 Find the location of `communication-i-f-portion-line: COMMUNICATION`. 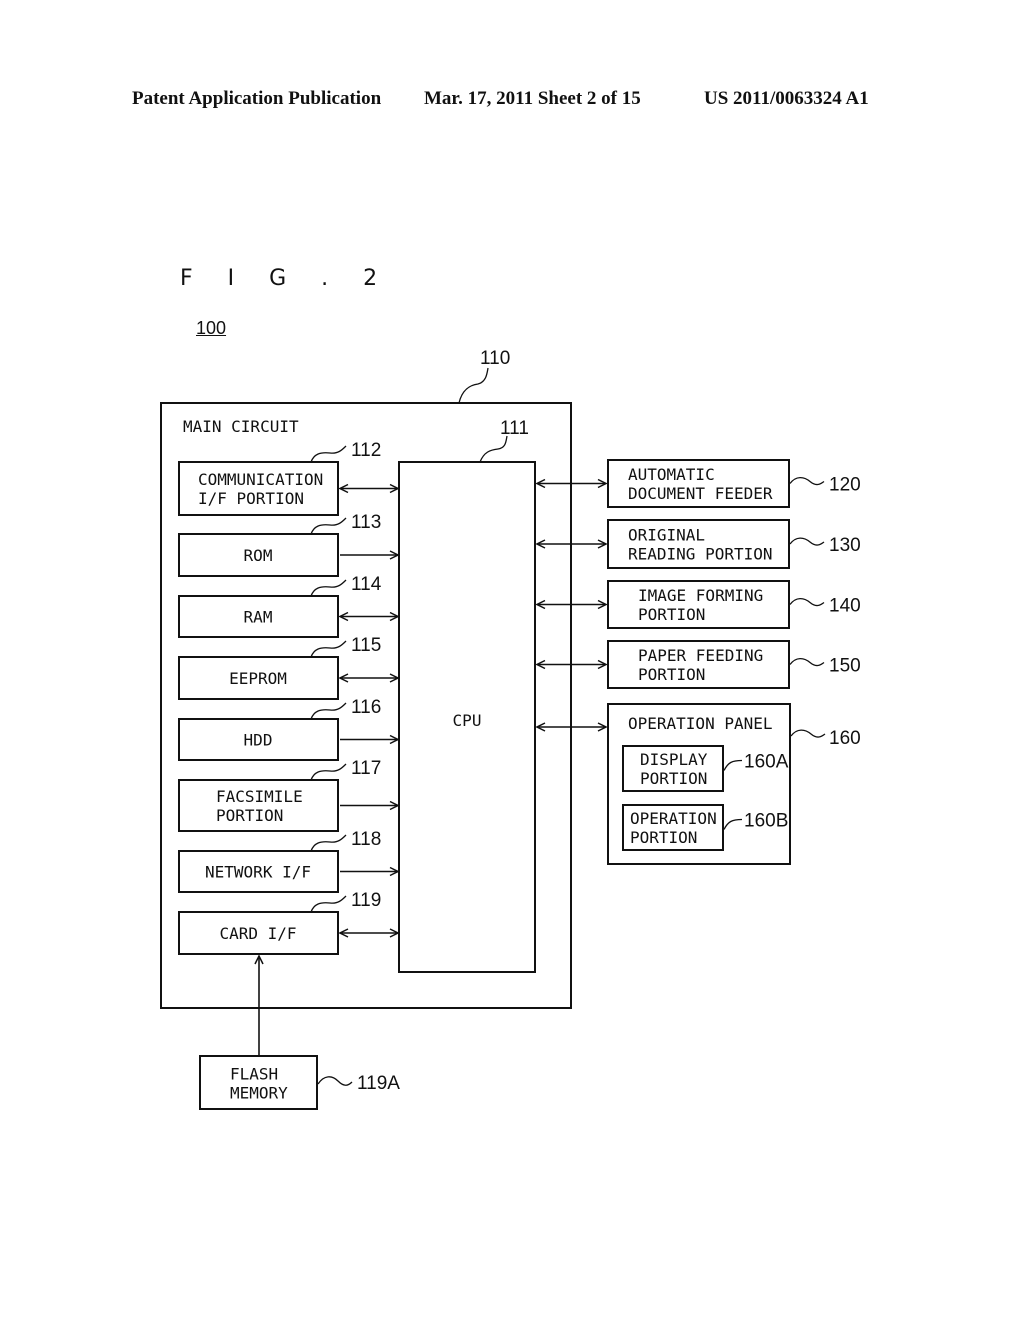

communication-i-f-portion-line: COMMUNICATION is located at coordinates (260, 479).